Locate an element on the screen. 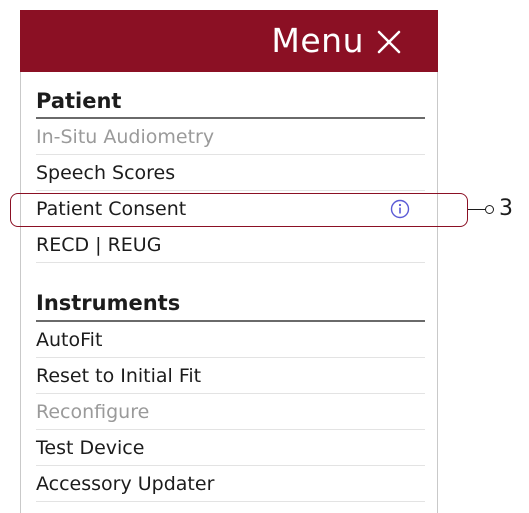 This screenshot has width=529, height=513. menu-item-label: Reconfigure is located at coordinates (93, 412).